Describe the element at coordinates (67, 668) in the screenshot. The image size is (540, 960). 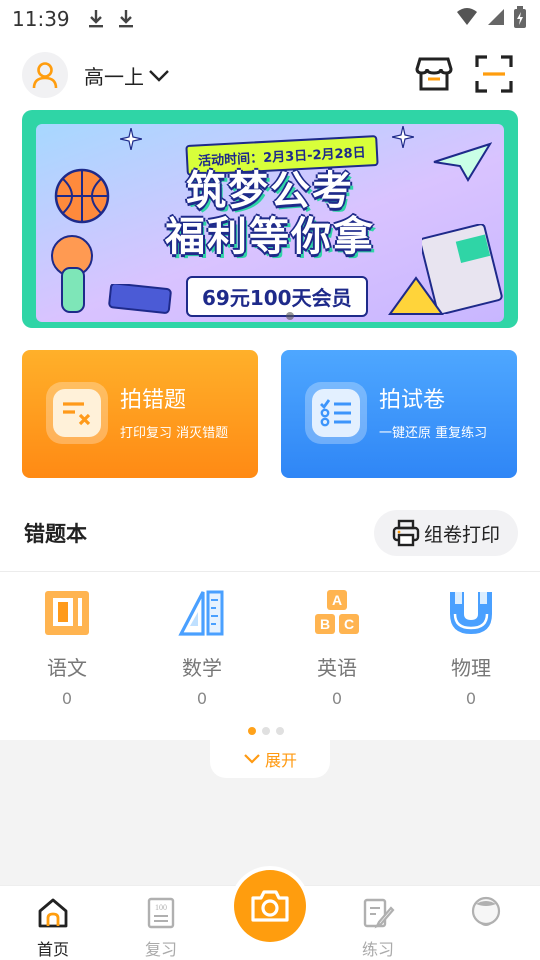
I see `subject-name: 语文` at that location.